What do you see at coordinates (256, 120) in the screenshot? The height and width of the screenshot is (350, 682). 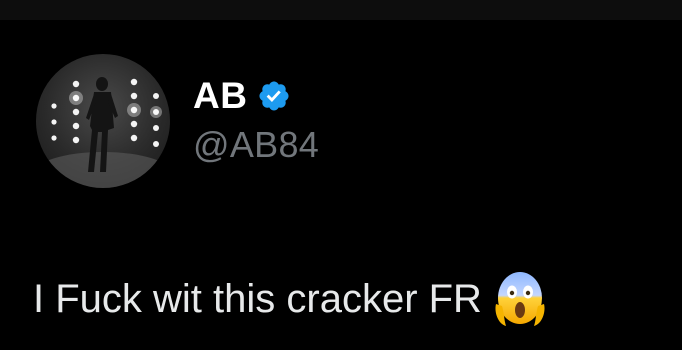 I see `author-block: AB @AB84` at bounding box center [256, 120].